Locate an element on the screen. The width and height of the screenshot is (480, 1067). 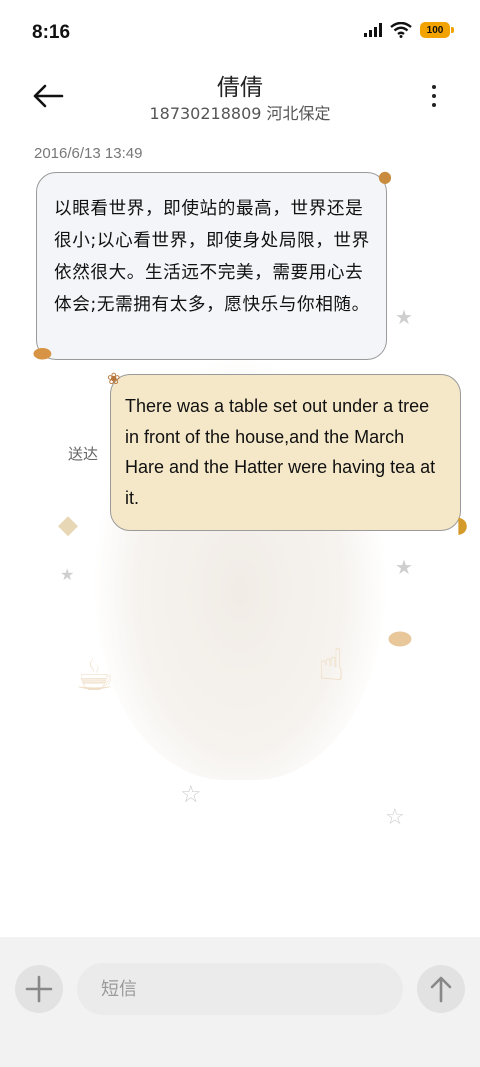
arrow-up-icon is located at coordinates (441, 989).